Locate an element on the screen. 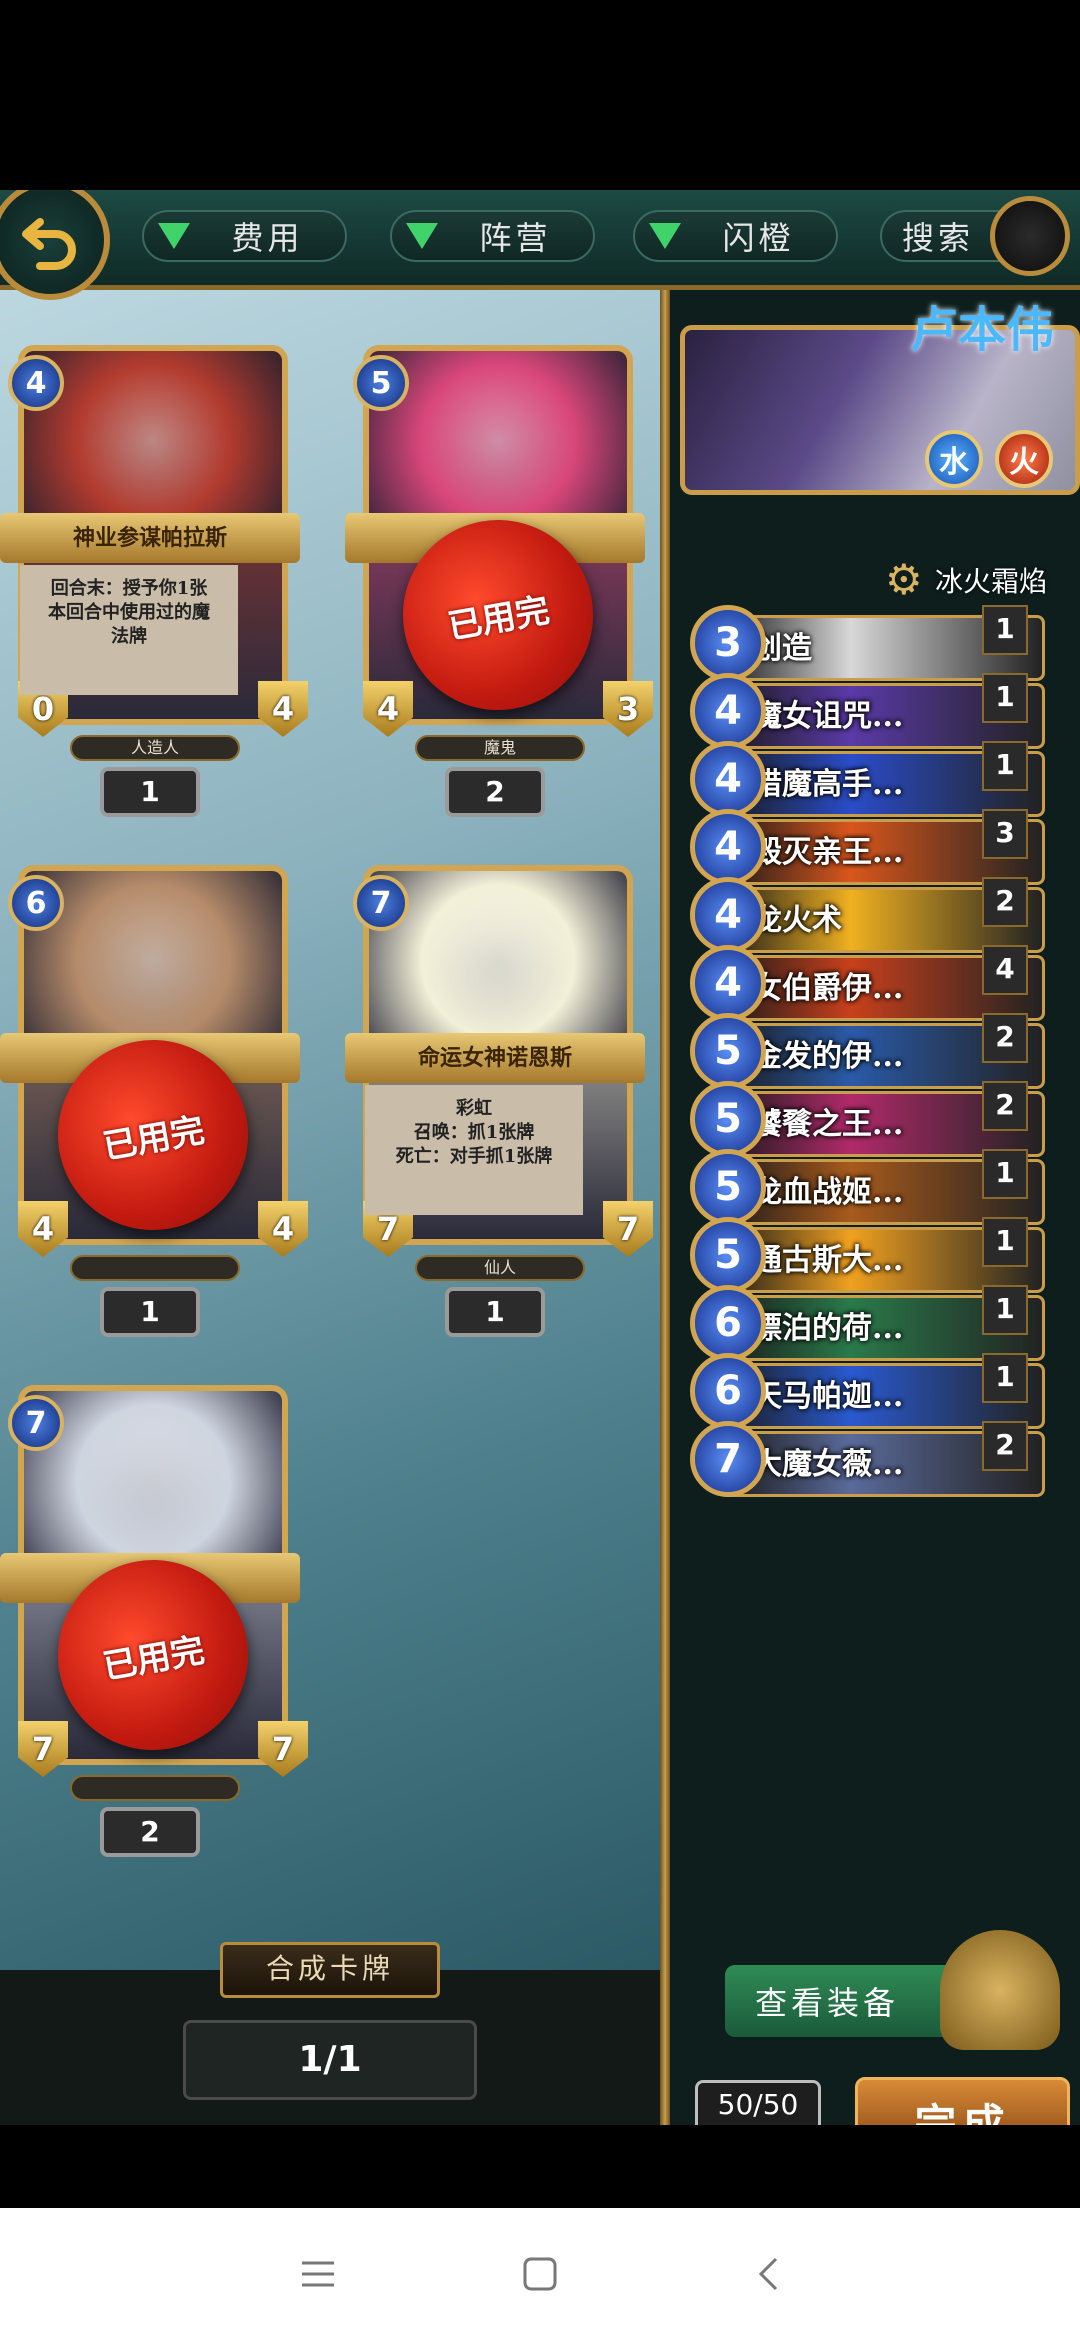 The image size is (1080, 2340). card-effect-text: 回合末：授予你1张 本回合中使用过的魔 法牌 is located at coordinates (129, 630).